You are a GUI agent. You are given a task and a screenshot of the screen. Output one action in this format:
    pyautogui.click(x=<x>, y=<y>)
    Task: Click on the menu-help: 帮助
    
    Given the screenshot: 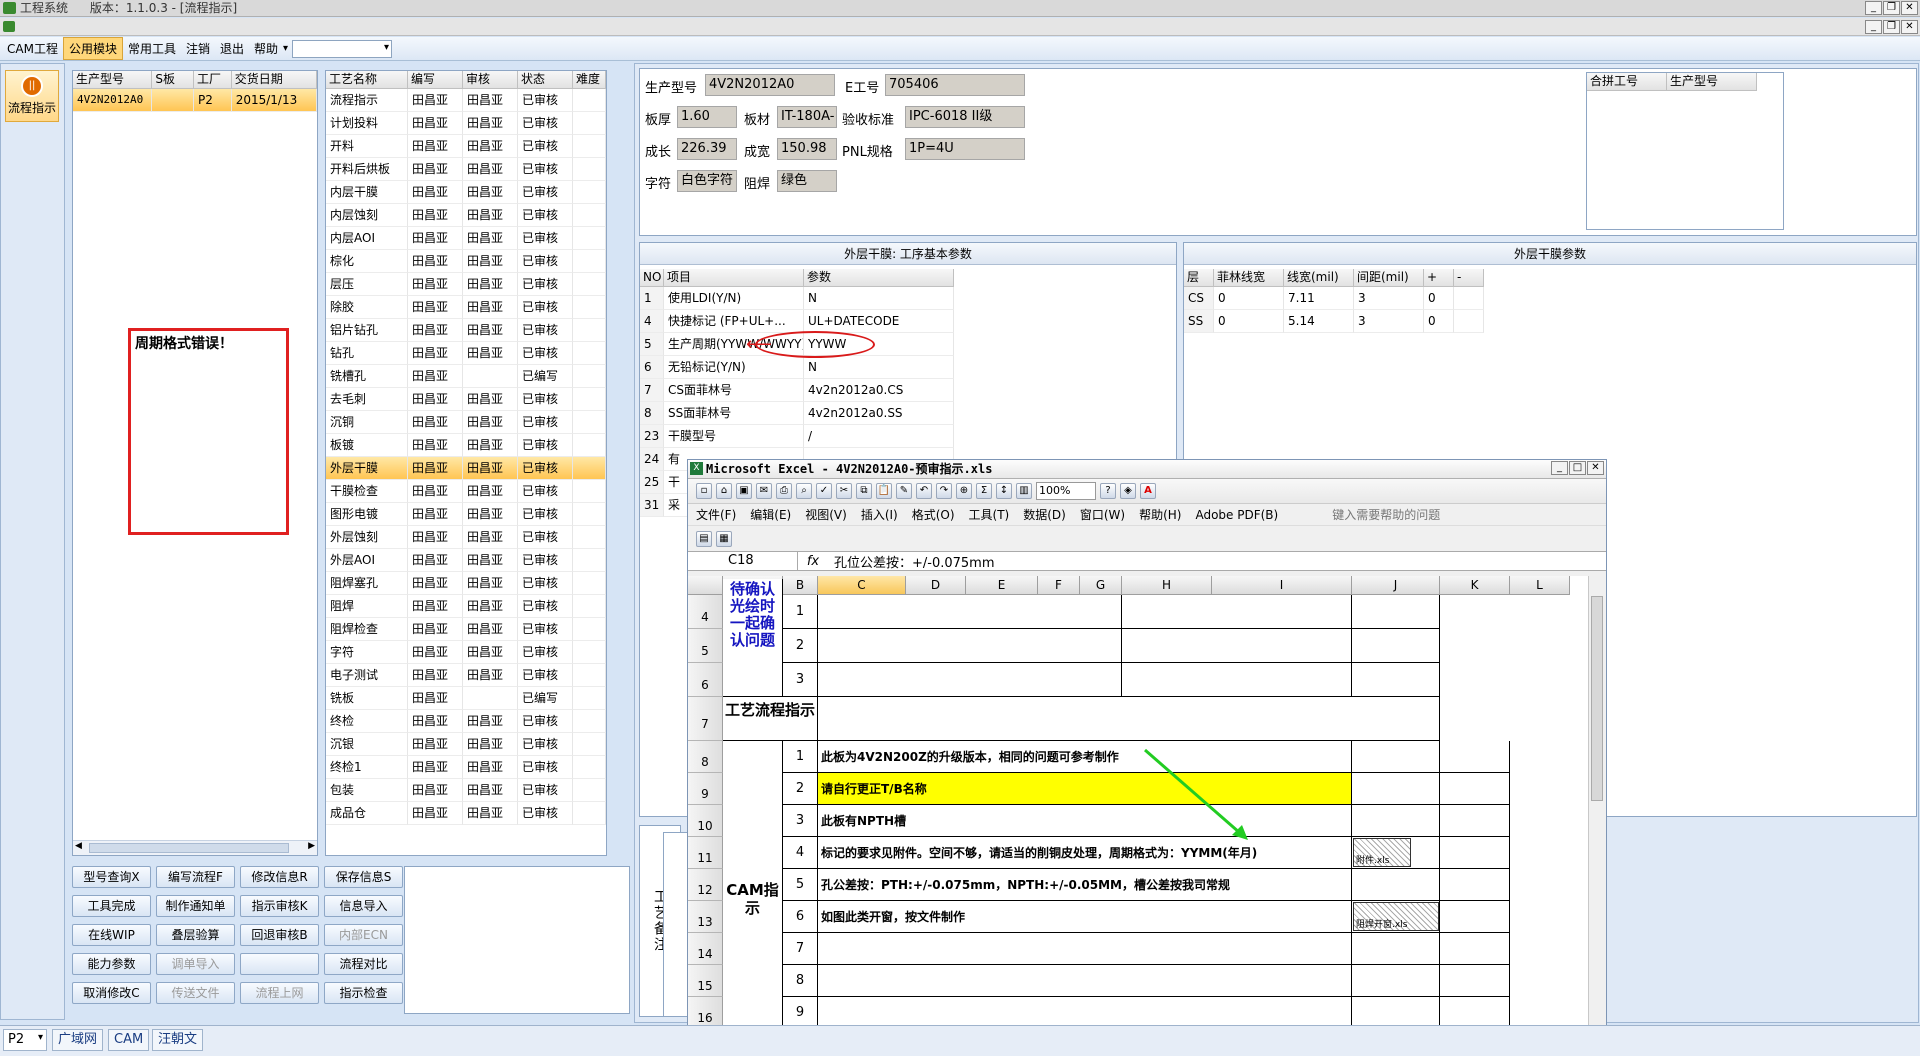 What is the action you would take?
    pyautogui.click(x=266, y=48)
    